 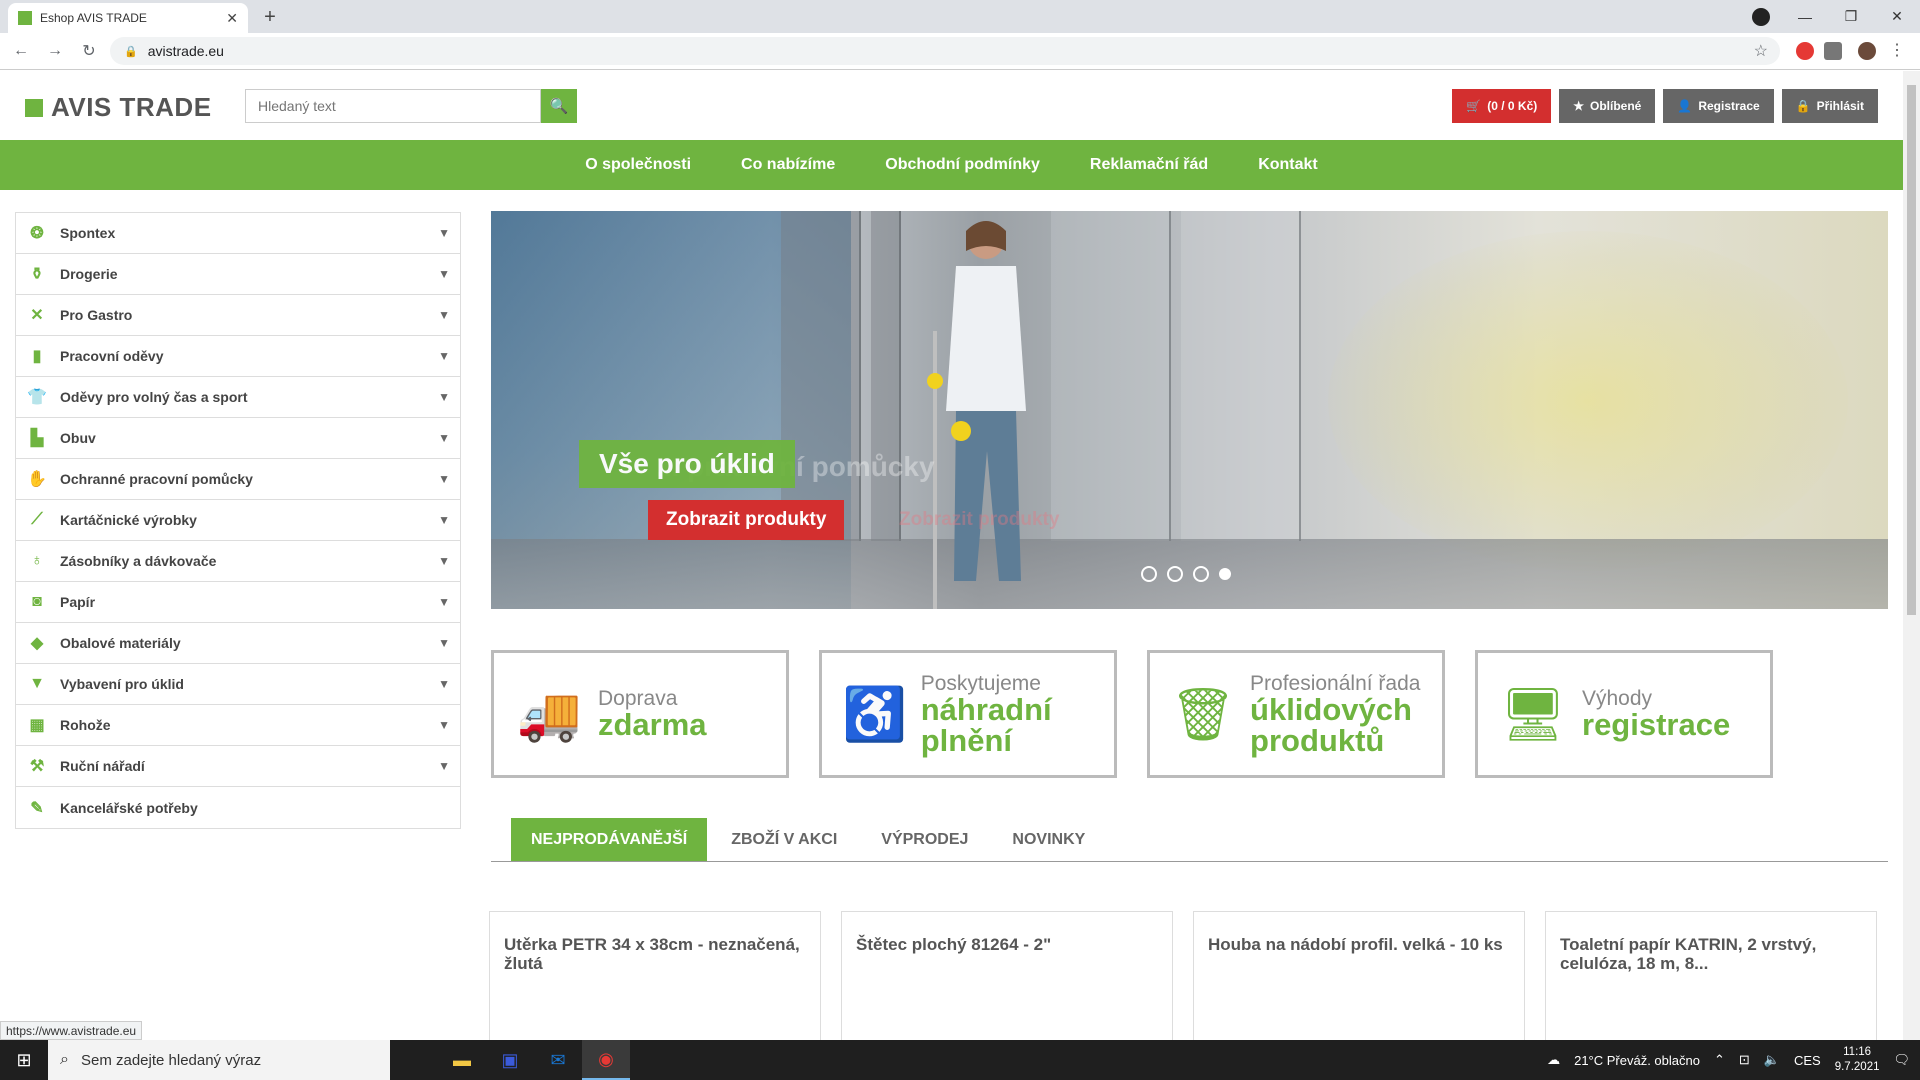 I want to click on tab-bestsellers: NEJPRODÁVANĚJŠÍ, so click(x=609, y=839).